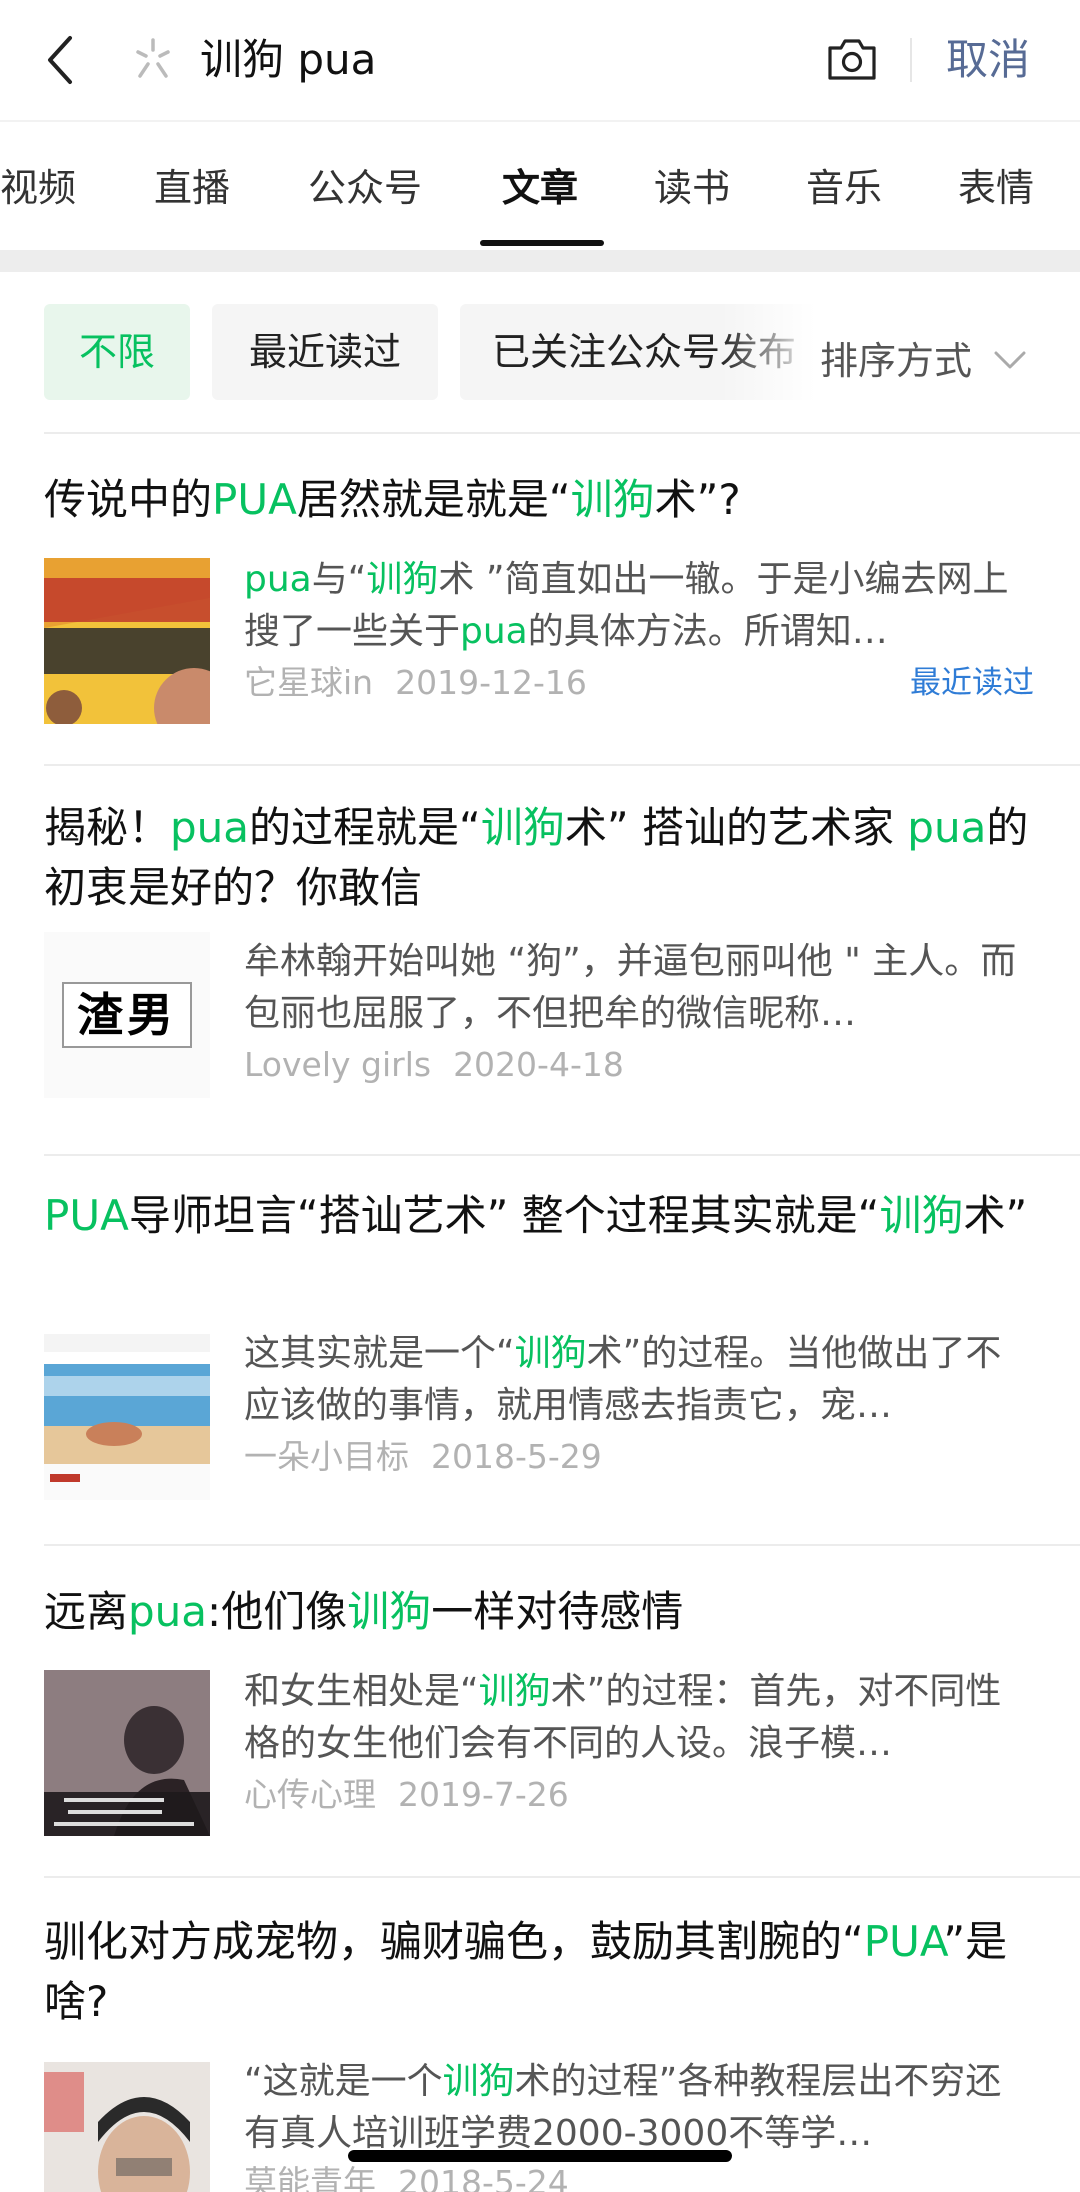 The width and height of the screenshot is (1080, 2192). What do you see at coordinates (310, 1794) in the screenshot?
I see `article-source: 心传心理` at bounding box center [310, 1794].